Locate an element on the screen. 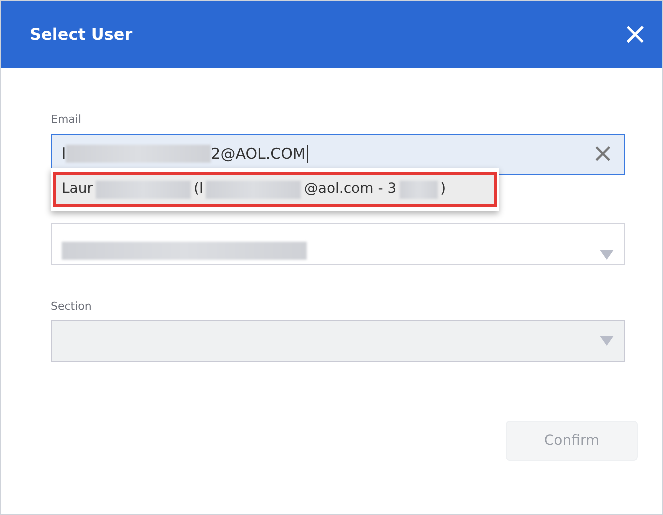 The image size is (663, 515). email-text: 2@AOL.COM is located at coordinates (258, 154).